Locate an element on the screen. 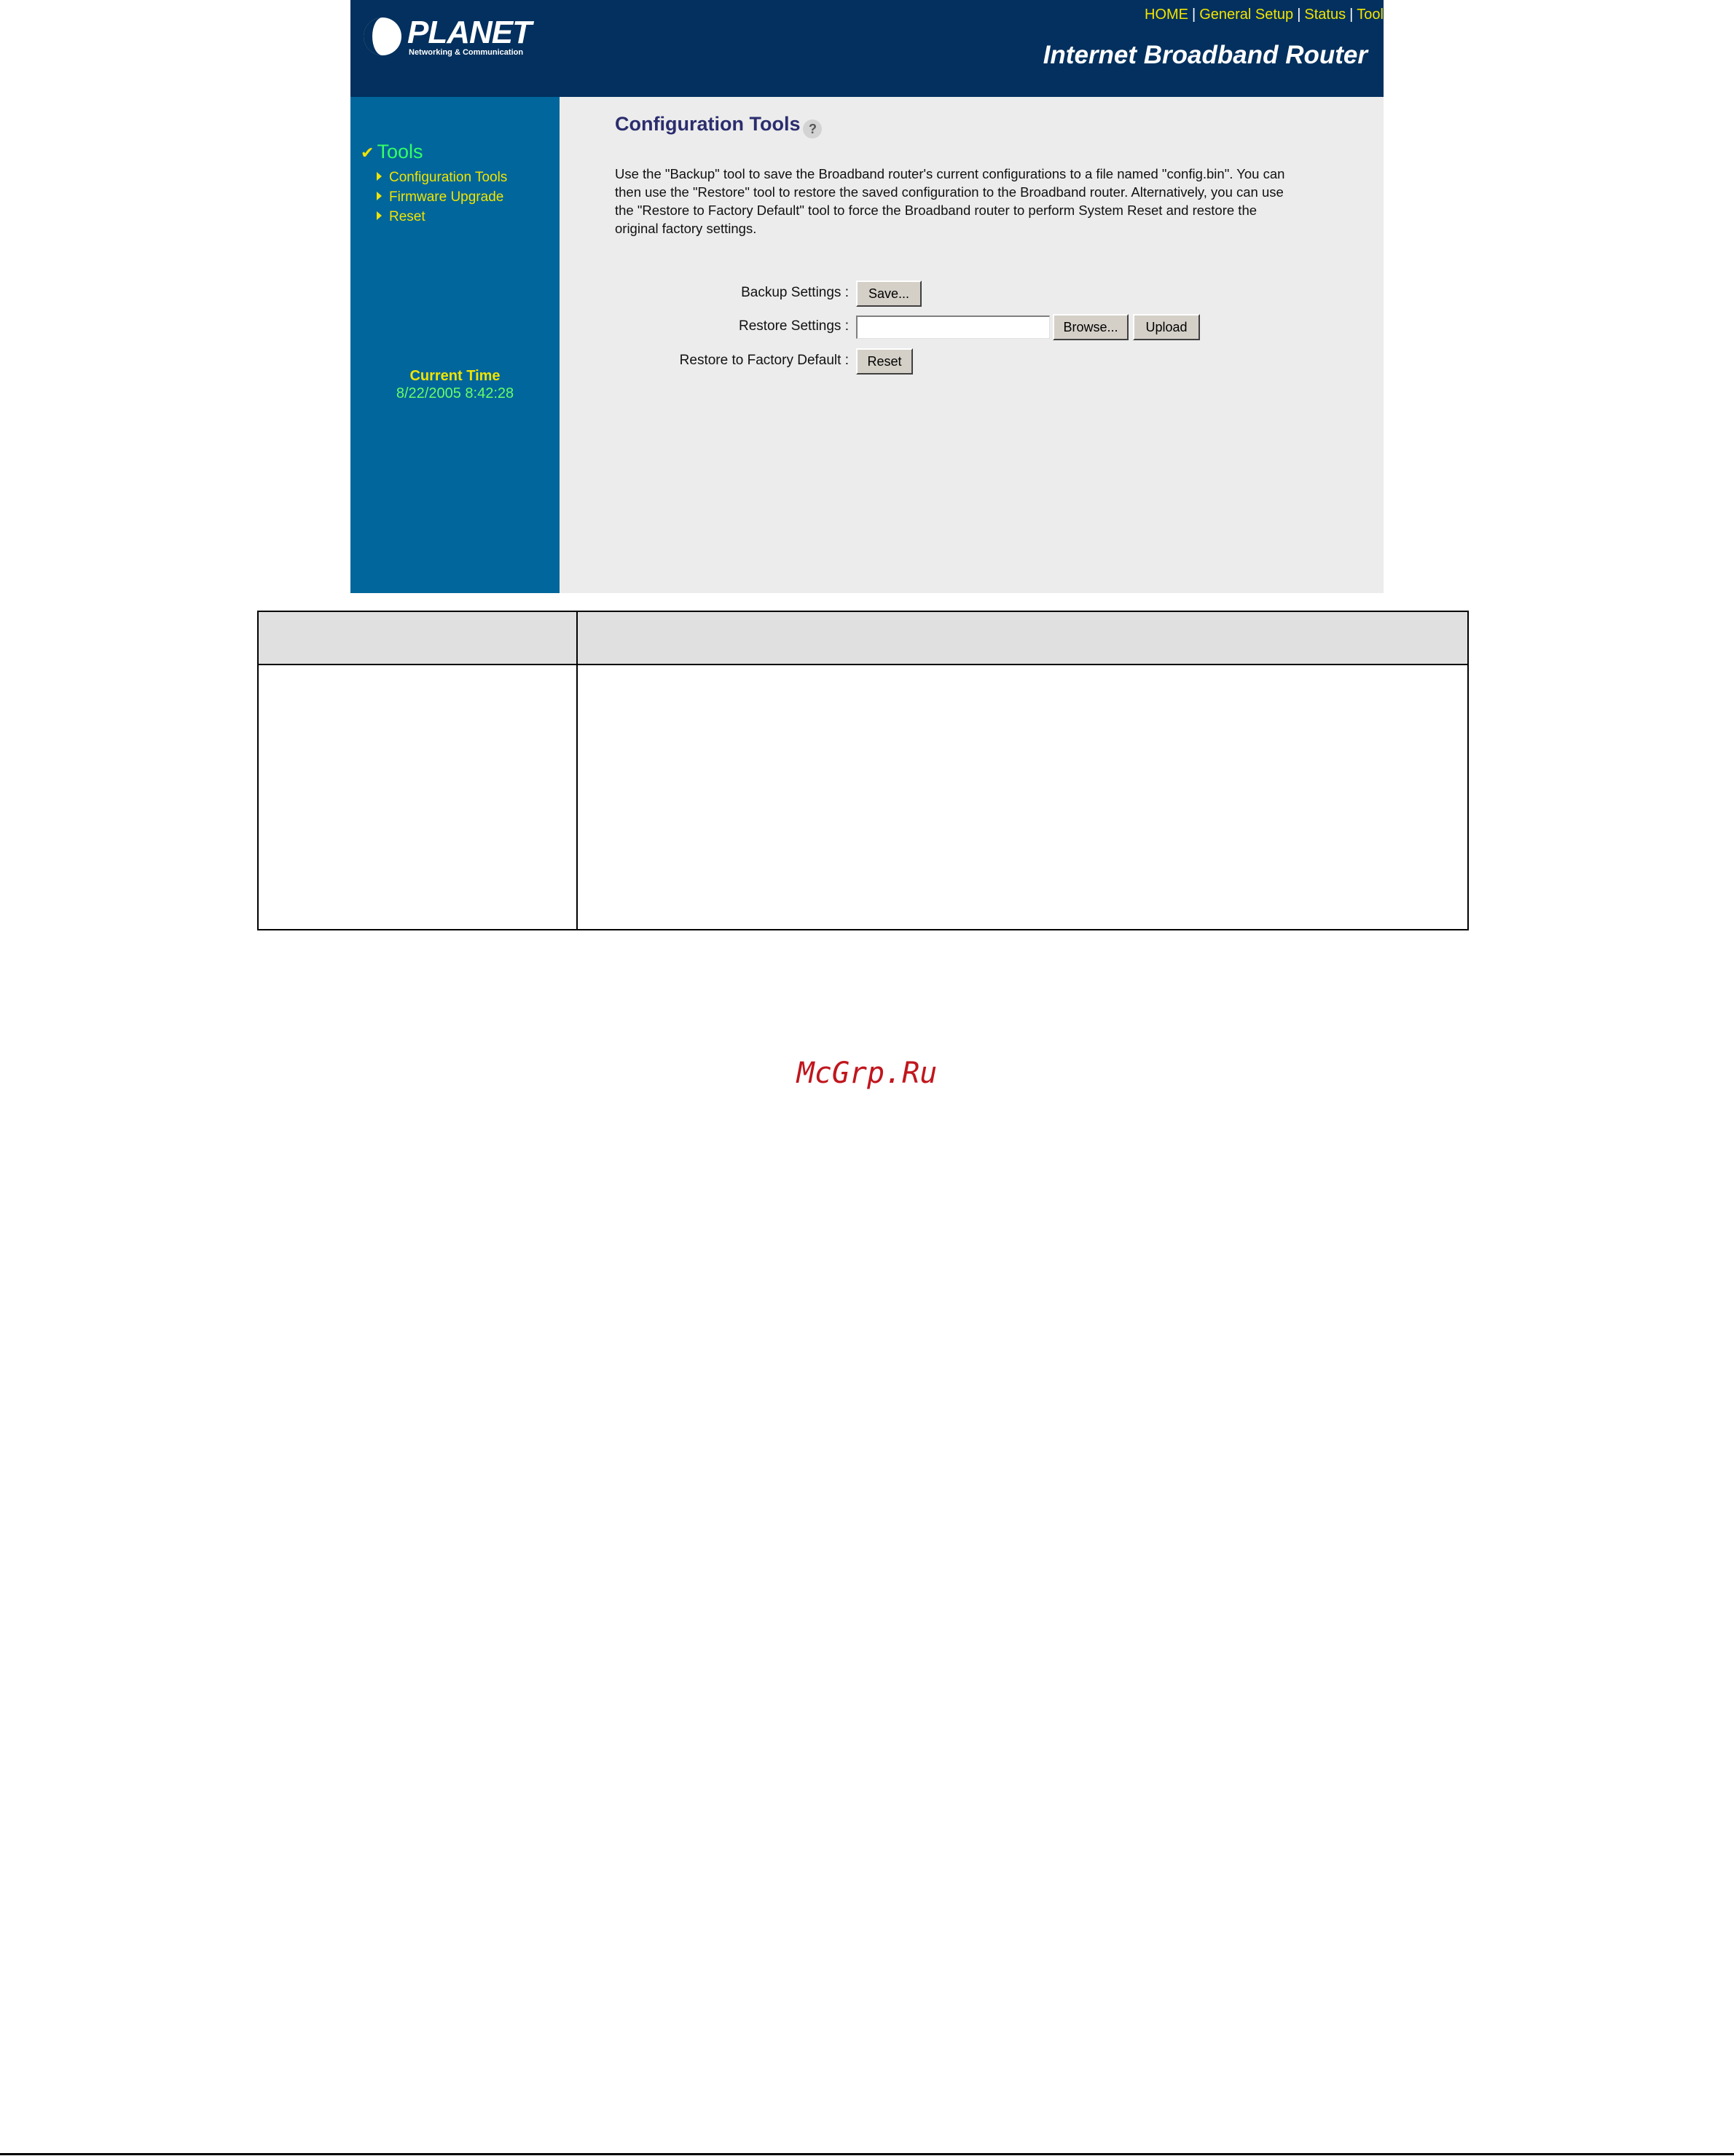  nav-status-link: Status is located at coordinates (1325, 15).